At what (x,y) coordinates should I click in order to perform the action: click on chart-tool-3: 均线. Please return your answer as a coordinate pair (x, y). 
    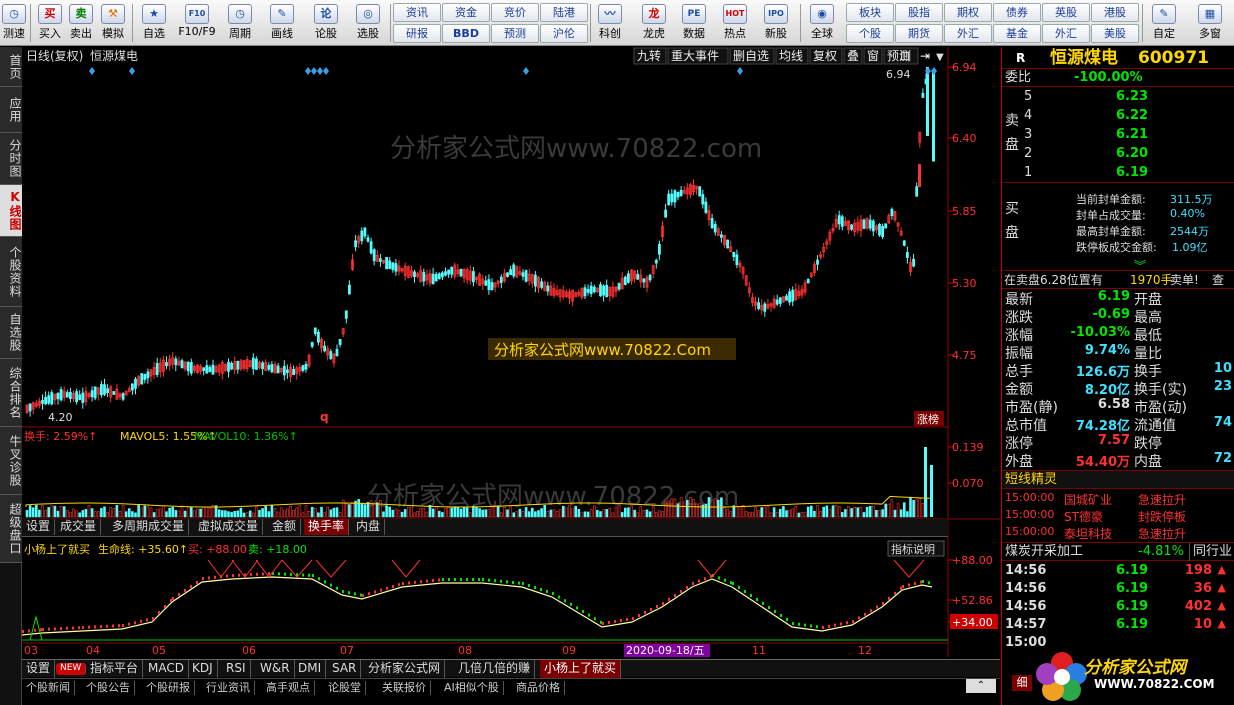
    Looking at the image, I should click on (791, 56).